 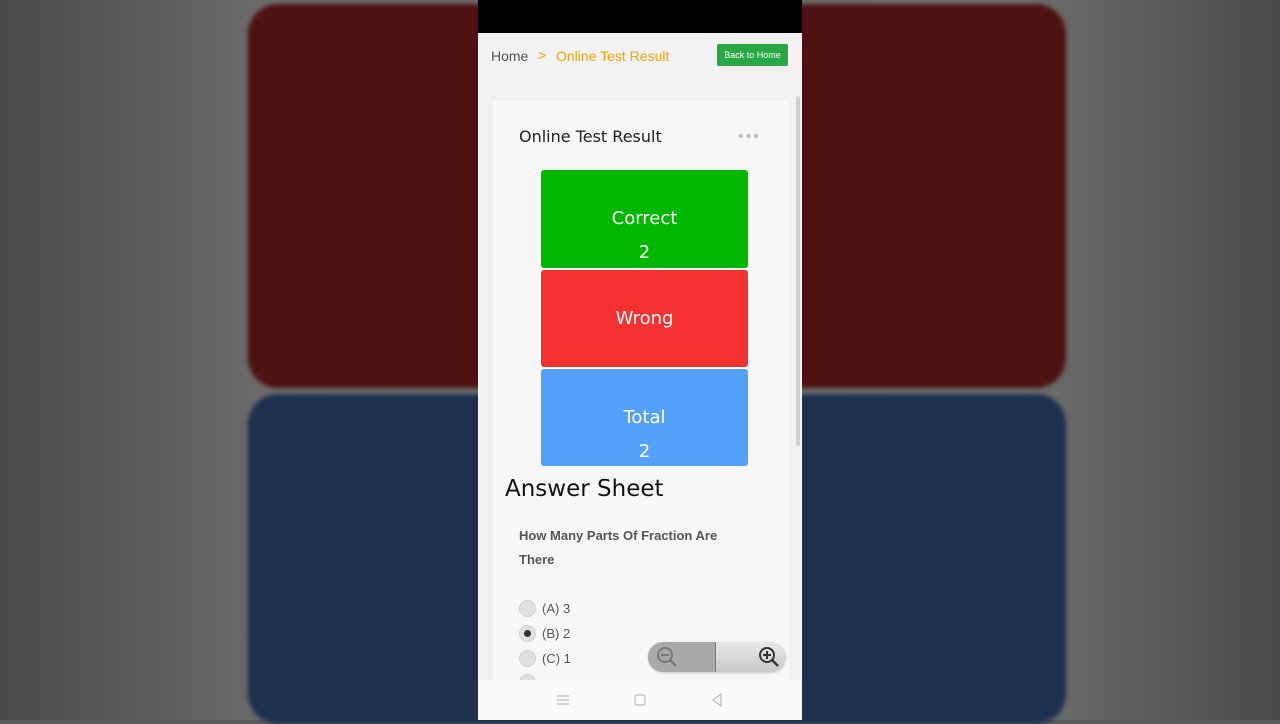 I want to click on answer-sheet-heading: Answer Sheet, so click(x=584, y=489).